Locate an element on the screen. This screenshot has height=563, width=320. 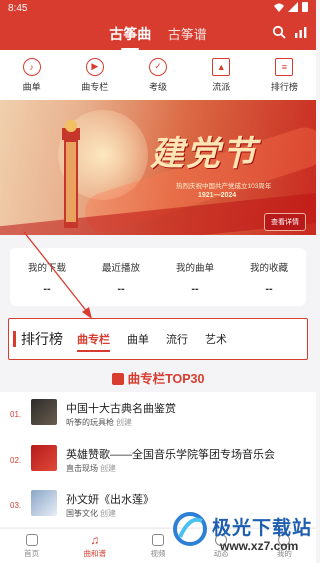
nav-music-score: ♫ 曲和谱 is located at coordinates (94, 546).